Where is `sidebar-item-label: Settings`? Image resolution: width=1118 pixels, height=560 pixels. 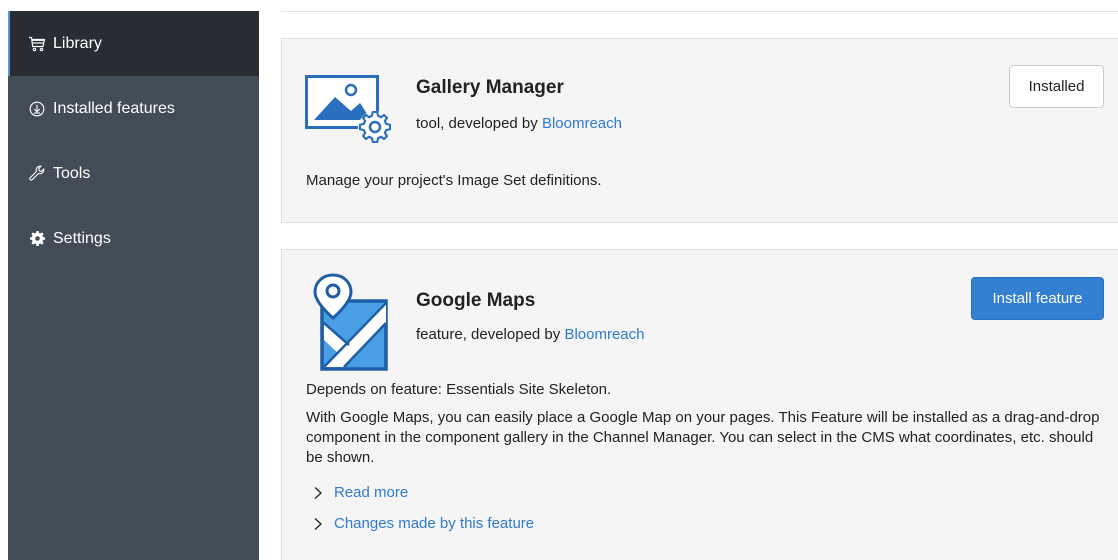
sidebar-item-label: Settings is located at coordinates (82, 238).